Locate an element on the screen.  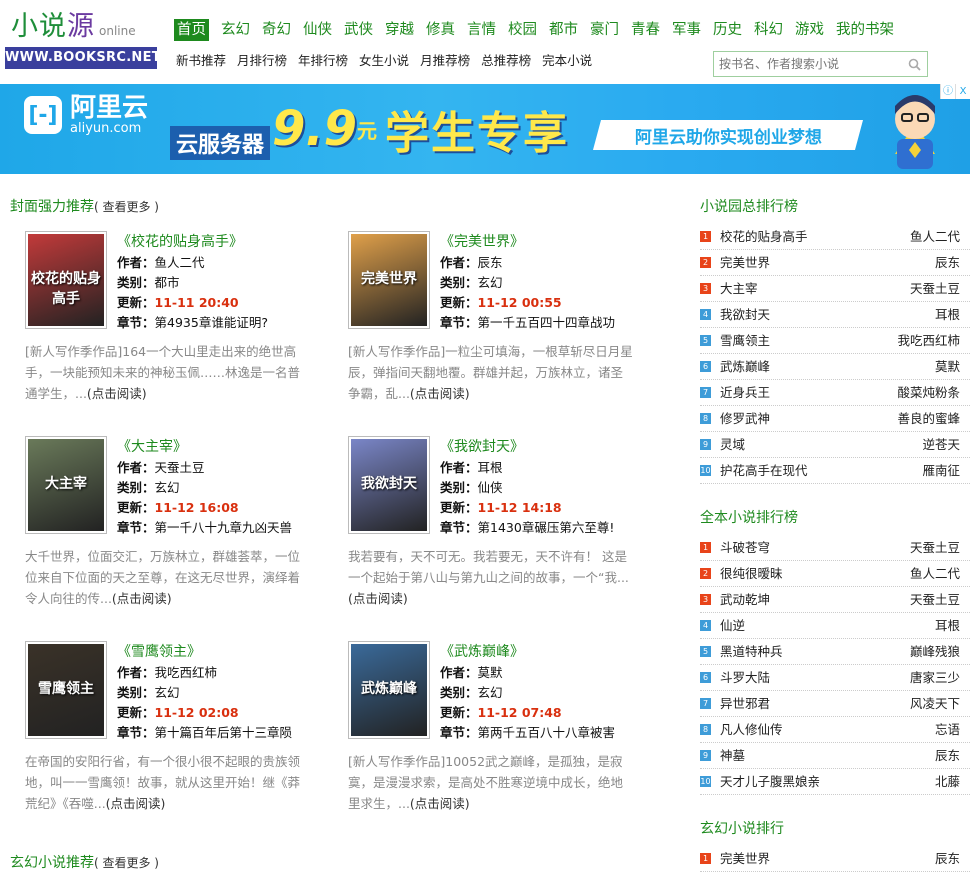
book-title: 《大主宰》 is located at coordinates (204, 447).